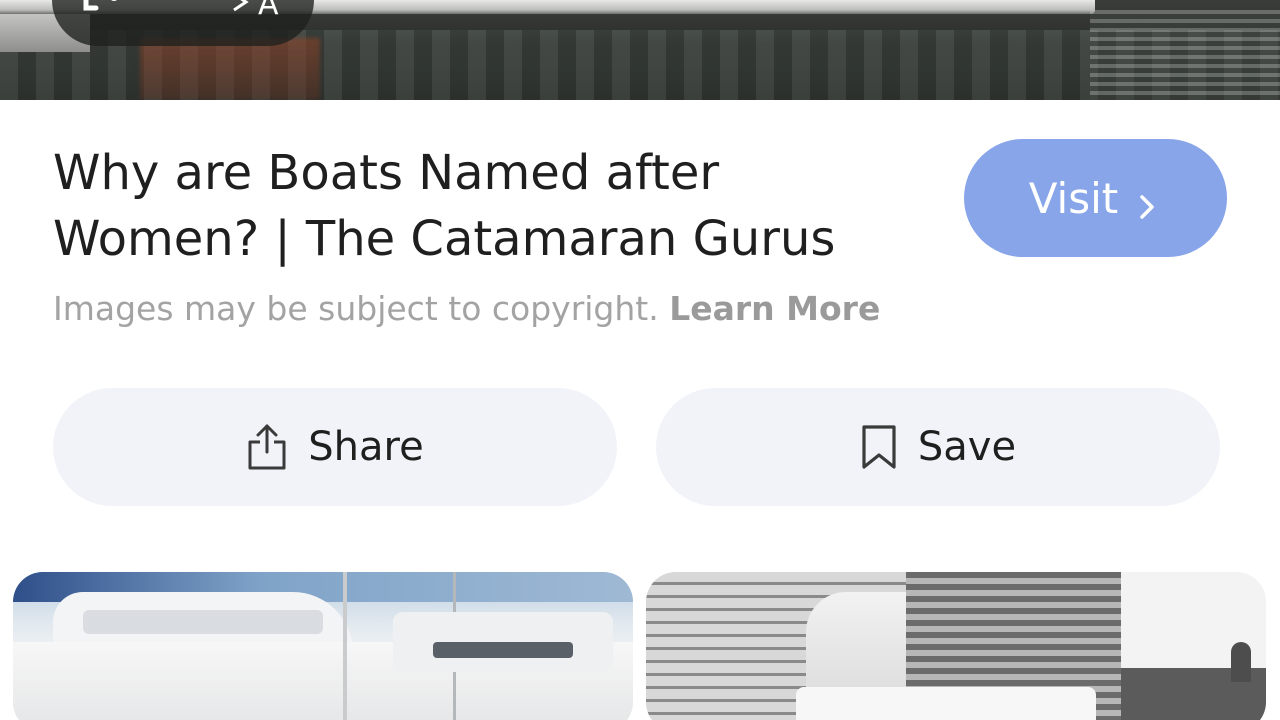 The height and width of the screenshot is (720, 1280). I want to click on related-image-cruise-ship, so click(956, 646).